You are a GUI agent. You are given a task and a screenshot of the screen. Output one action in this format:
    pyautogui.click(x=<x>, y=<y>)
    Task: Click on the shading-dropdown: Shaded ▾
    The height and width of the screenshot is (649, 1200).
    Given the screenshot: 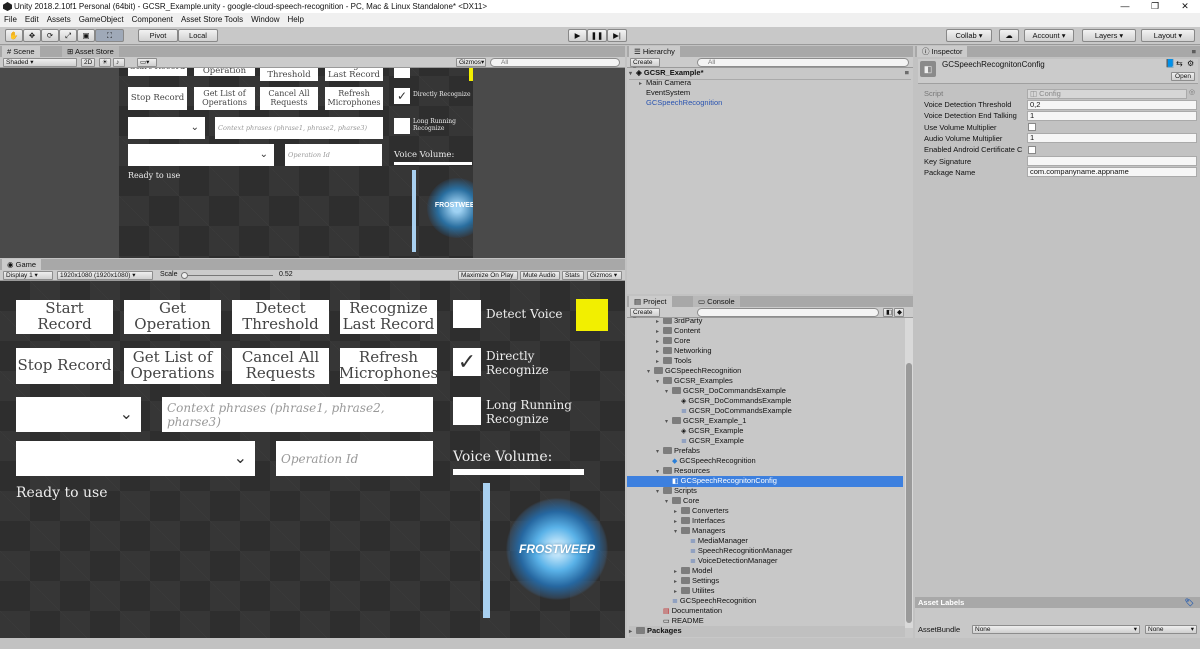 What is the action you would take?
    pyautogui.click(x=40, y=62)
    